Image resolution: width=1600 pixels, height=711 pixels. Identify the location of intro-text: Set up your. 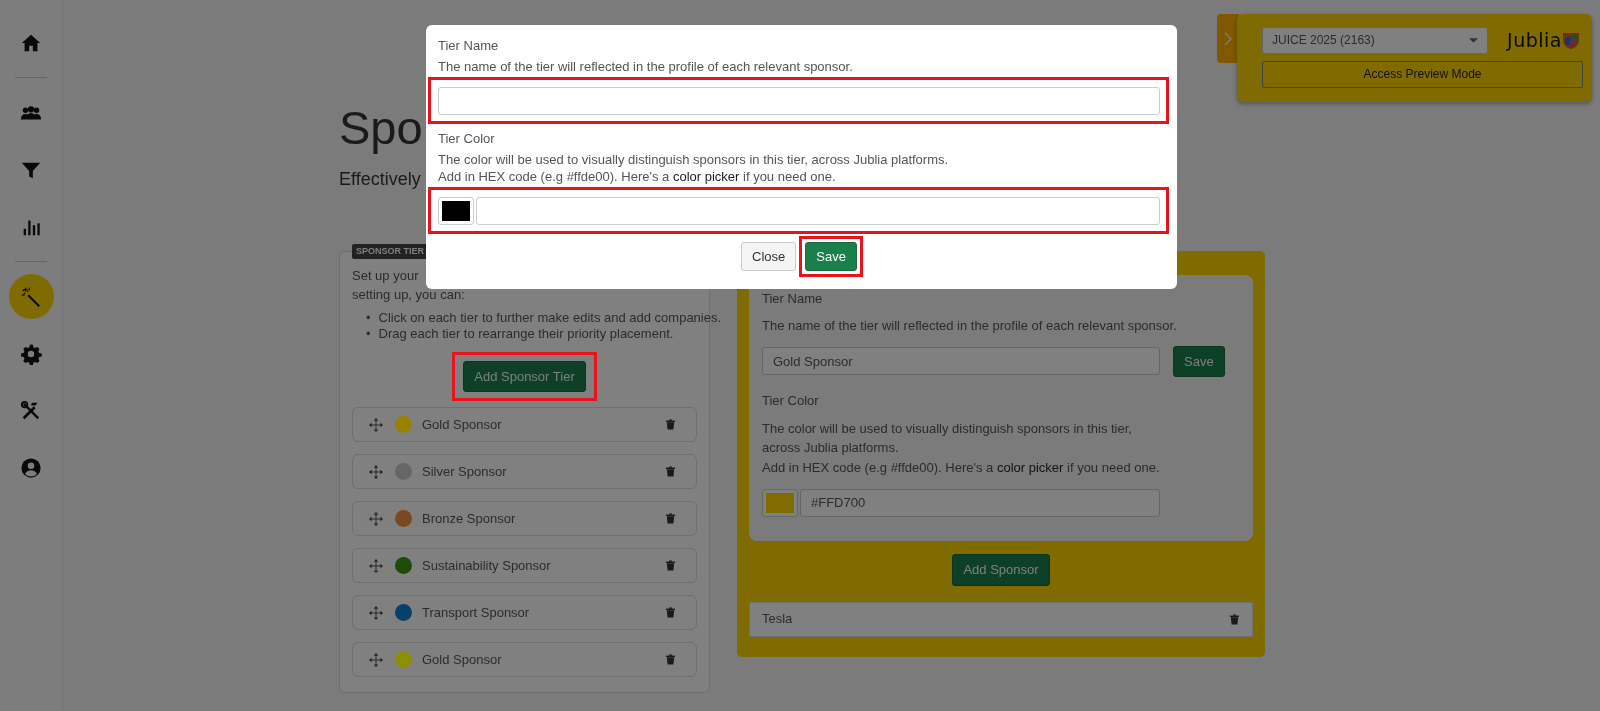
(385, 275).